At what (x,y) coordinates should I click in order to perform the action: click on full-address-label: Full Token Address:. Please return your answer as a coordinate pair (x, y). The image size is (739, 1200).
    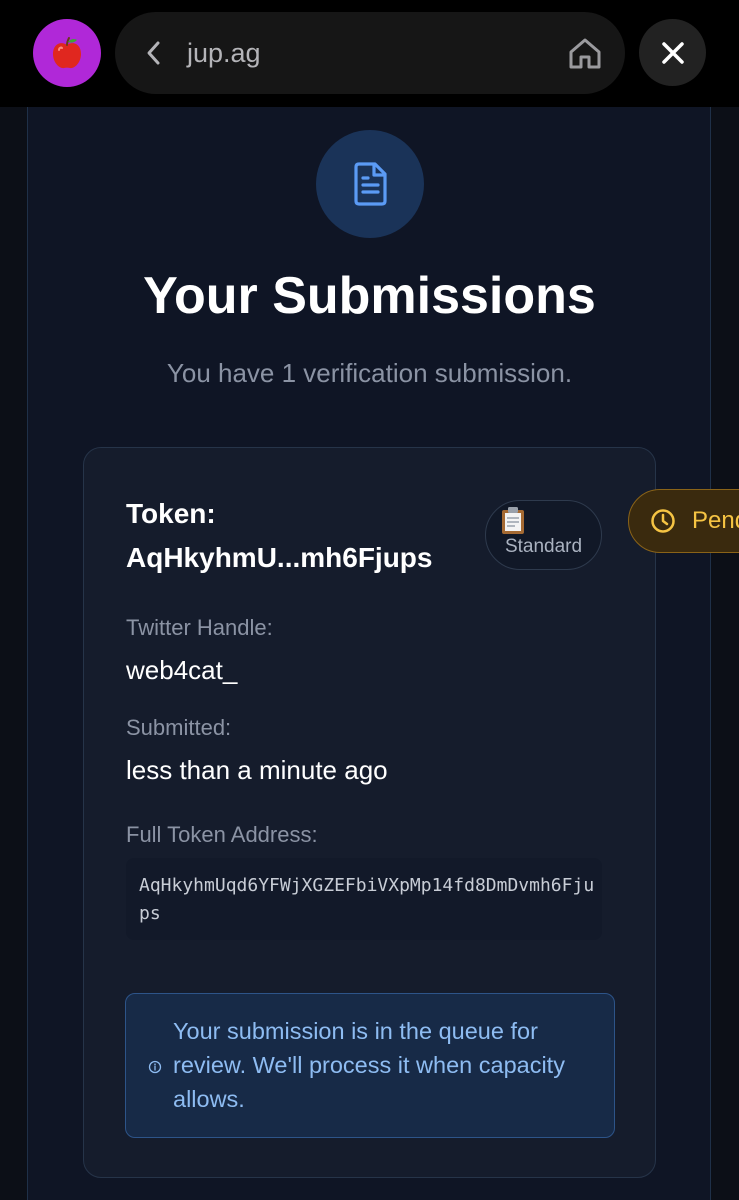
    Looking at the image, I should click on (222, 834).